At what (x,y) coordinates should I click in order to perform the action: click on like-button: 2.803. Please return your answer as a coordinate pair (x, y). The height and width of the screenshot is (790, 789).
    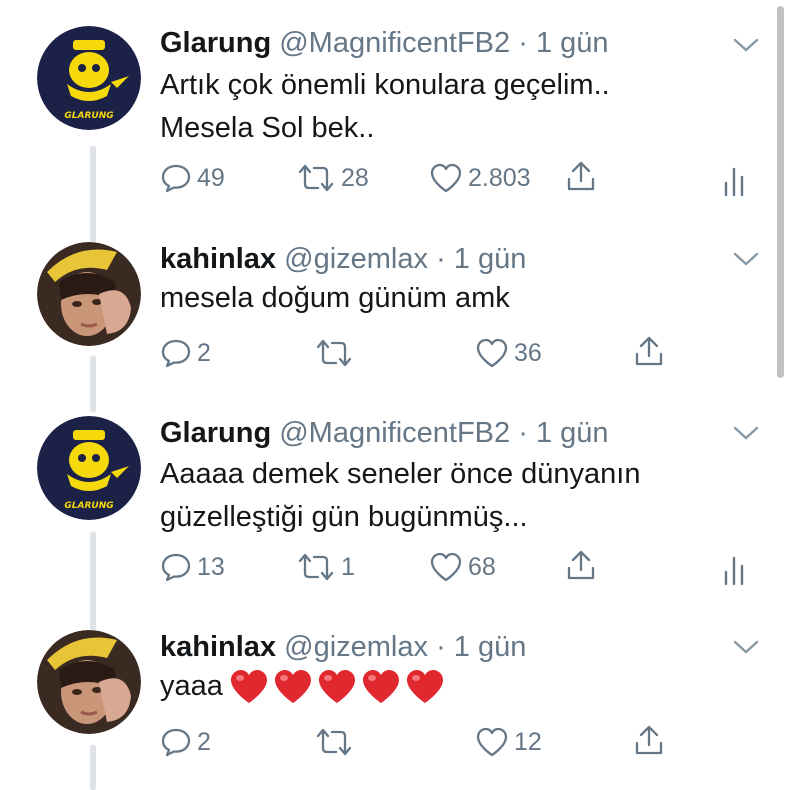
    Looking at the image, I should click on (480, 178).